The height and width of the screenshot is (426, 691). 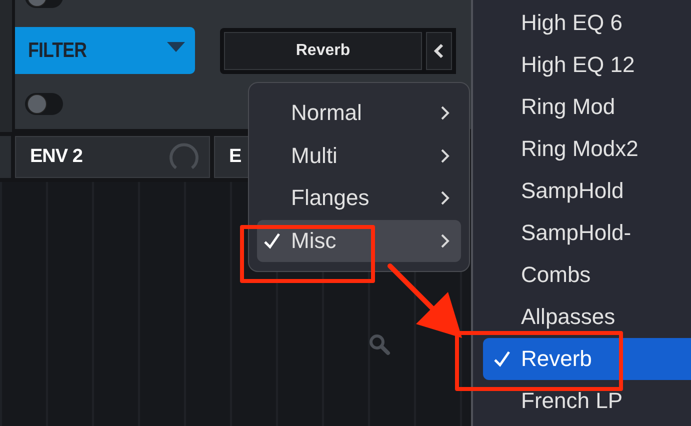 What do you see at coordinates (359, 155) in the screenshot?
I see `menu-item: Multi` at bounding box center [359, 155].